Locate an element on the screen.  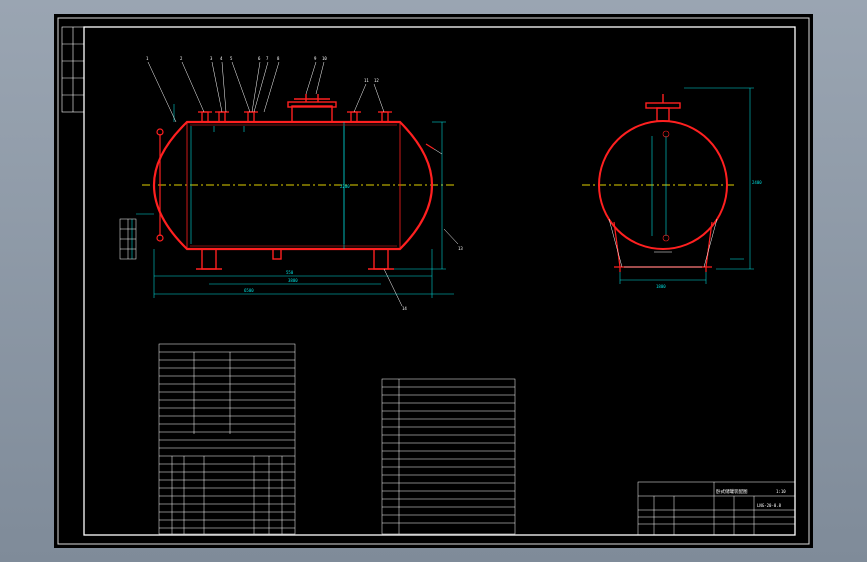
dimension-texts: 550 3800 6500 2200 is located at coordinates (297, 238).